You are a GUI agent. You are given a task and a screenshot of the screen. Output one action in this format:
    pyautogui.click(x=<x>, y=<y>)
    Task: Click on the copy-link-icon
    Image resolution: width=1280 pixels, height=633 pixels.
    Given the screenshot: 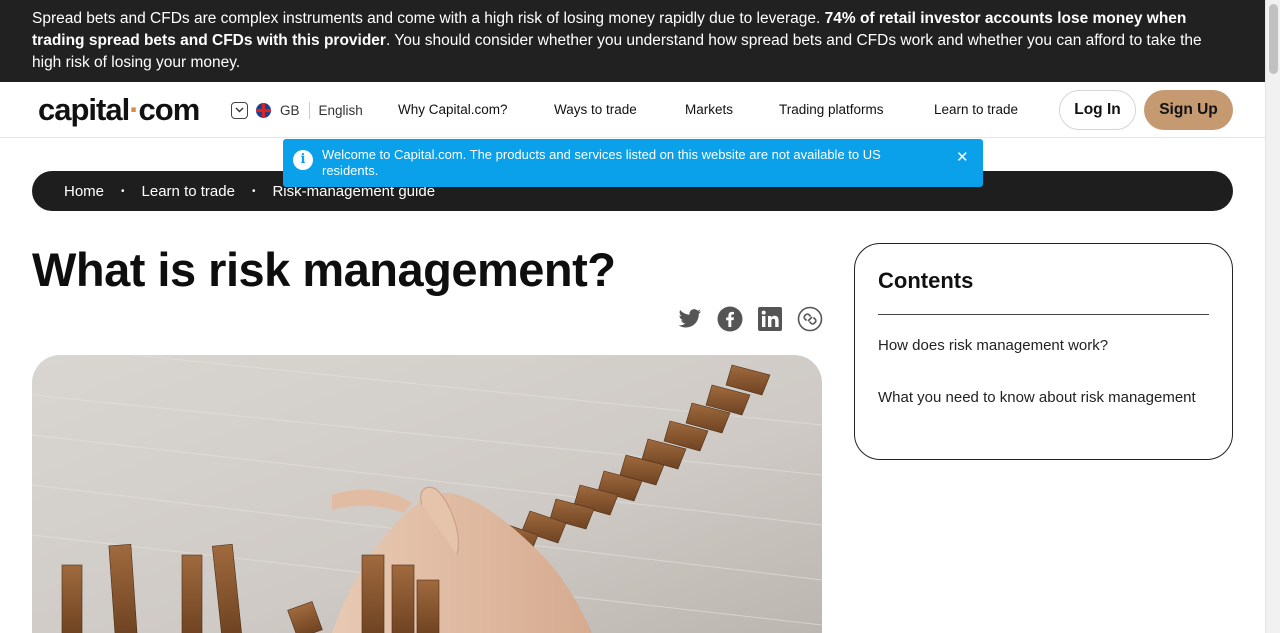 What is the action you would take?
    pyautogui.click(x=810, y=319)
    